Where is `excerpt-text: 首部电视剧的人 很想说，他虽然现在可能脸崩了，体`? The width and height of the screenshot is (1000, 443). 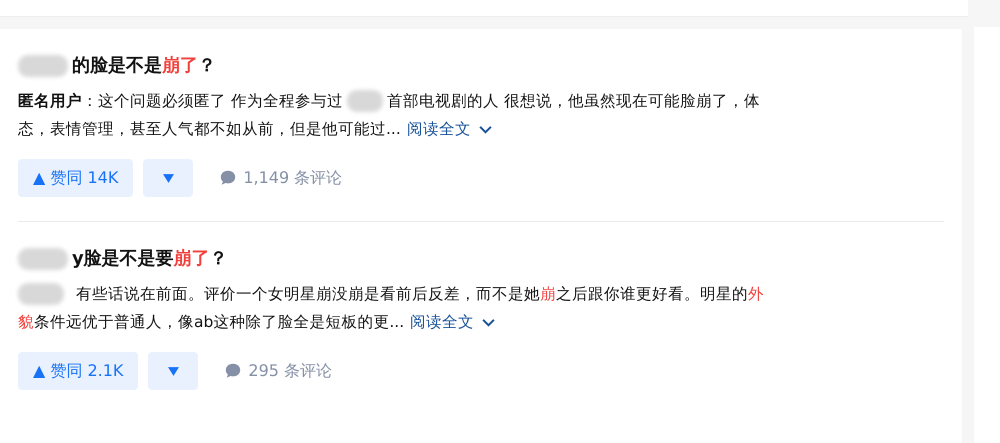 excerpt-text: 首部电视剧的人 很想说，他虽然现在可能脸崩了，体 is located at coordinates (573, 101).